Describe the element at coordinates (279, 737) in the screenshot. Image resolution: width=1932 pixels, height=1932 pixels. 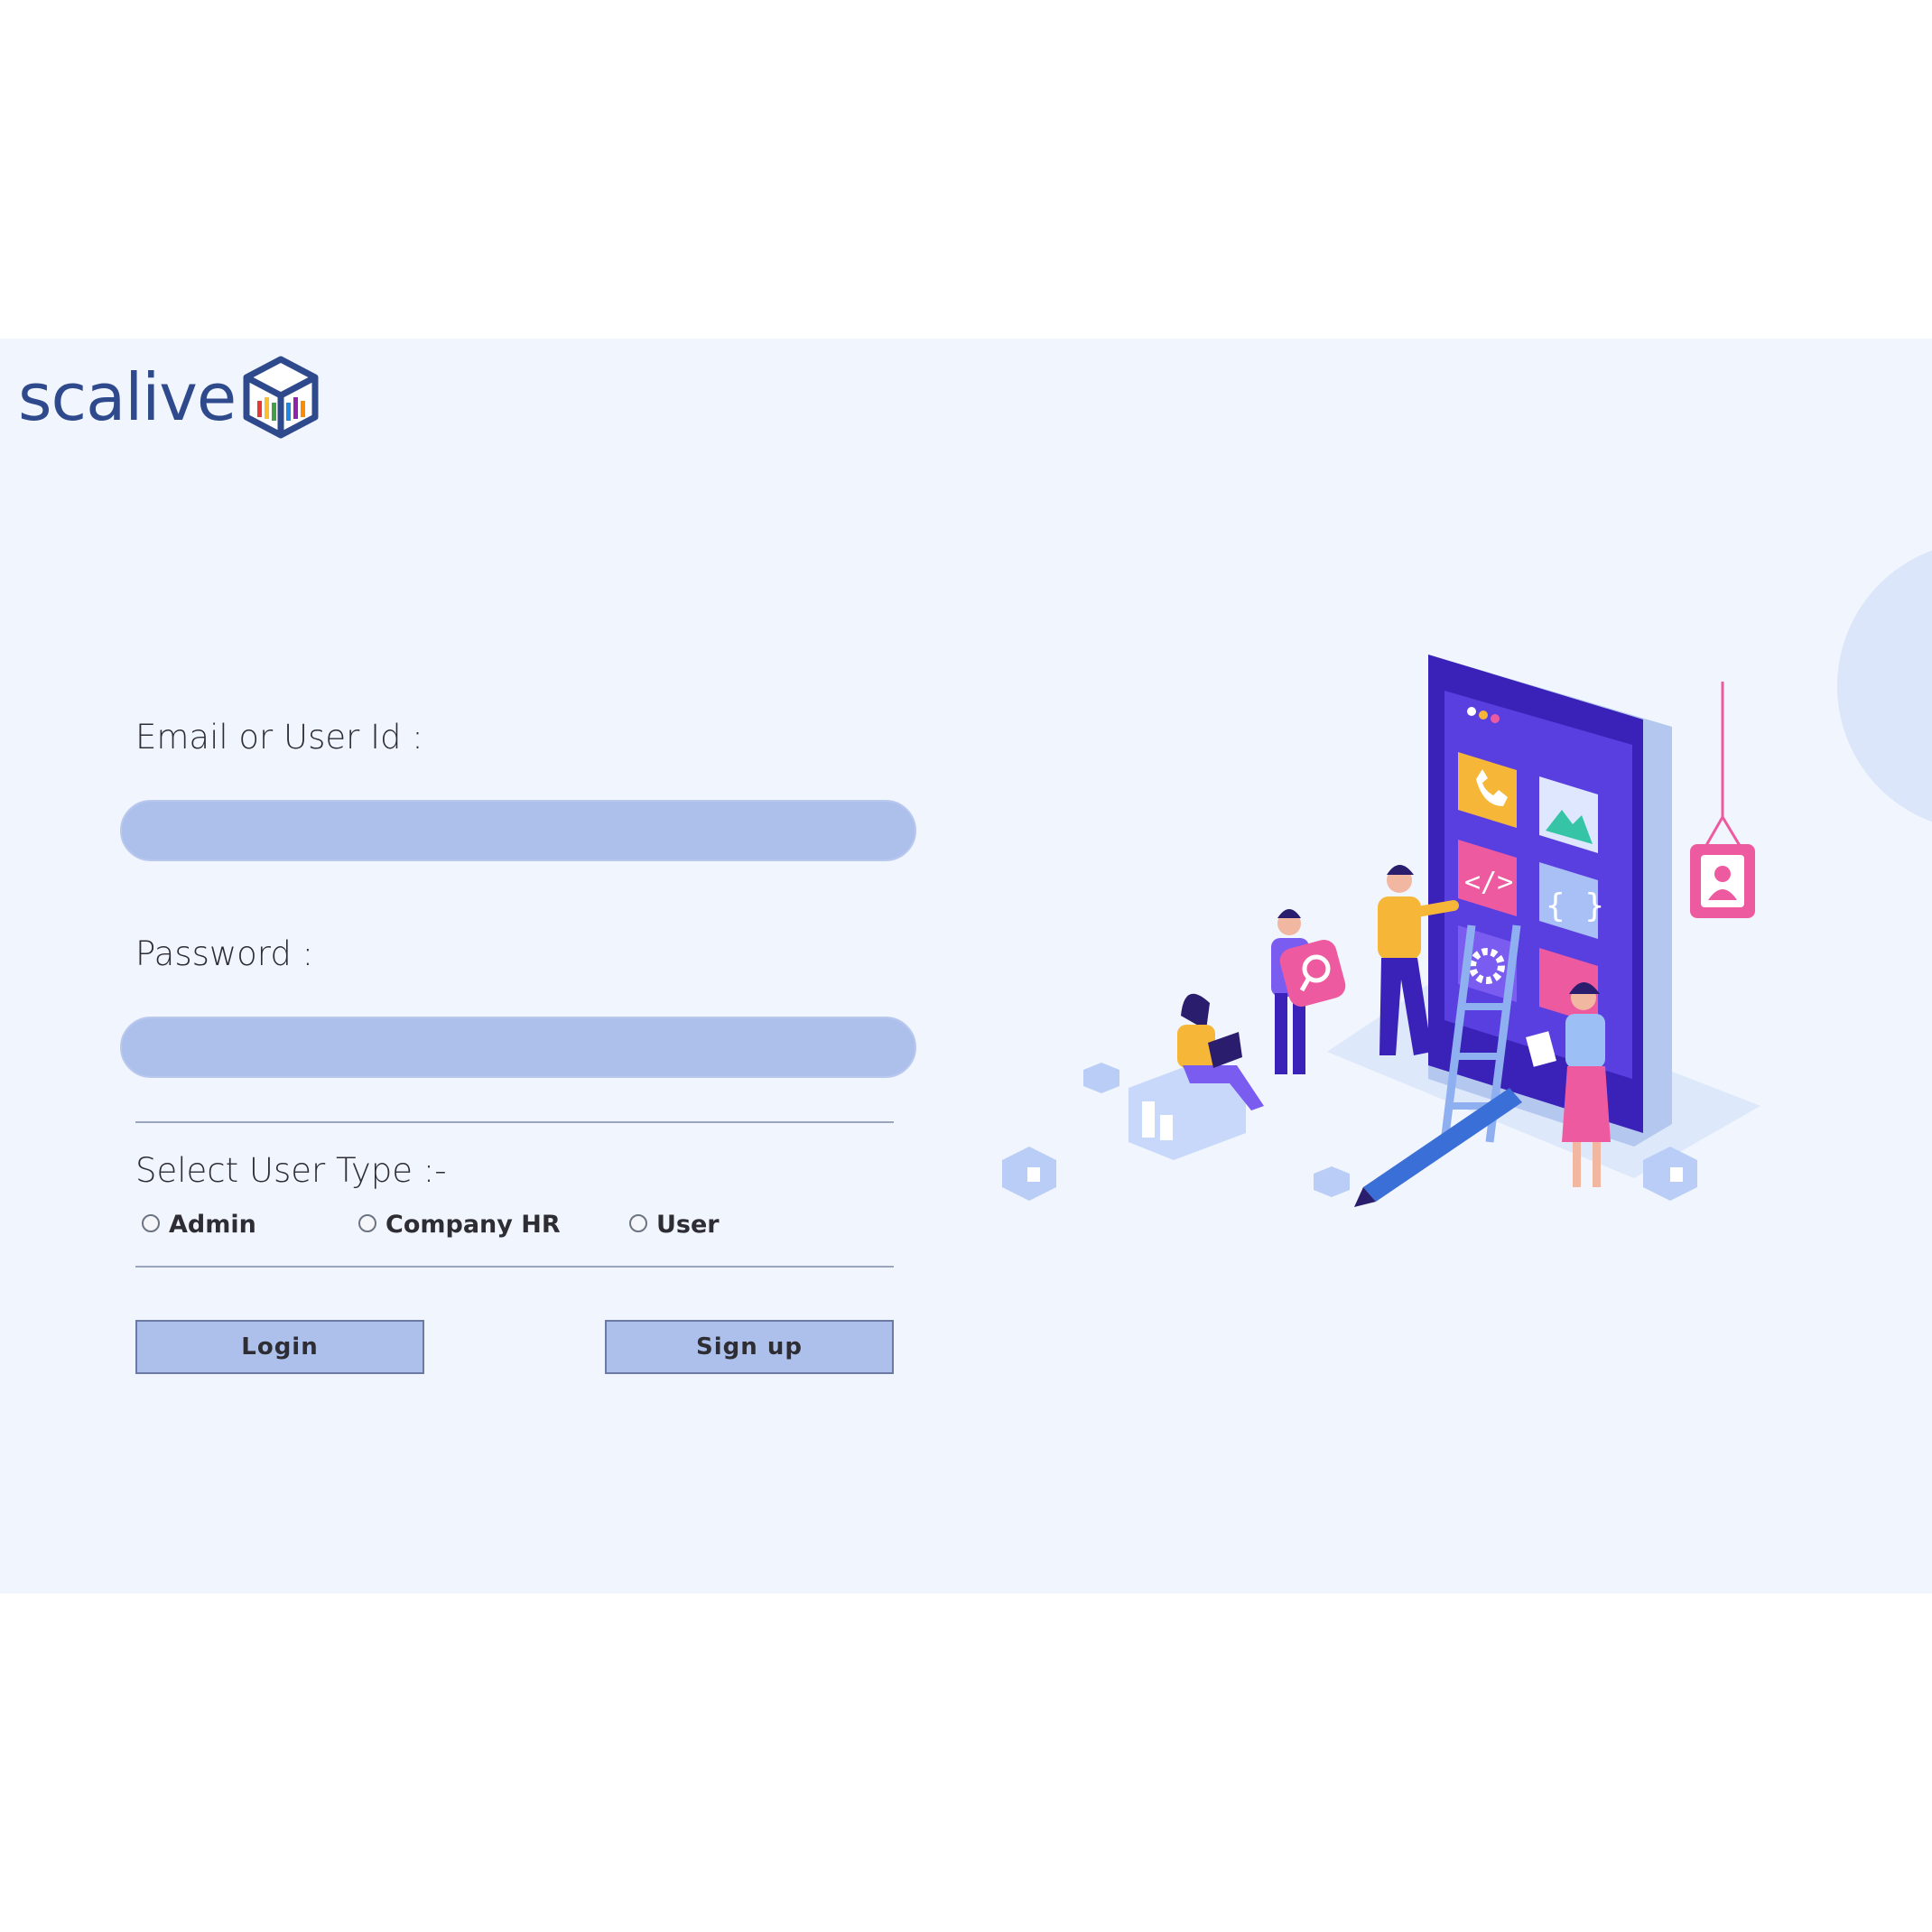
I see `email-label: Email or User Id :` at that location.